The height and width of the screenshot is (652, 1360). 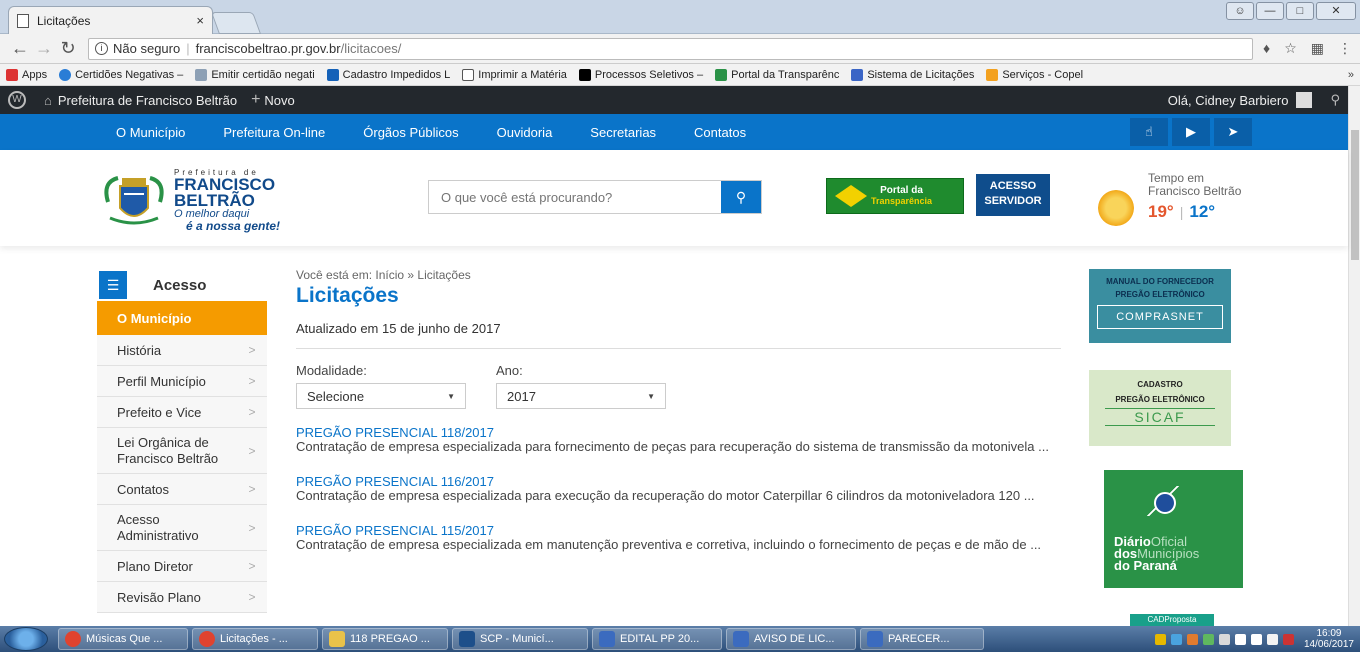 I want to click on minimize-icon: —, so click(x=1270, y=11).